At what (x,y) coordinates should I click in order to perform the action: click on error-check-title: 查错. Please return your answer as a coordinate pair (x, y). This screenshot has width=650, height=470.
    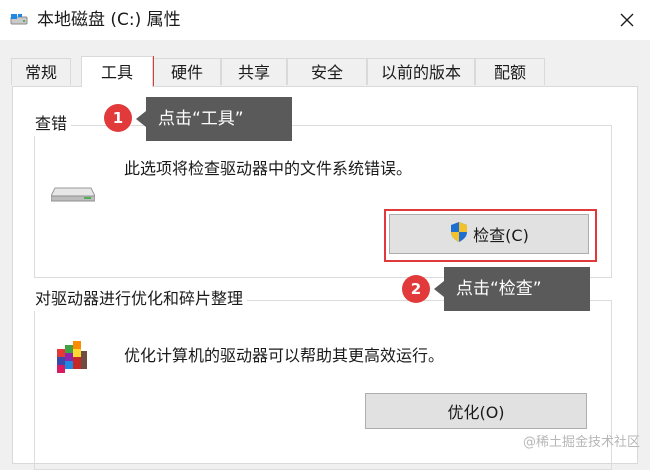
    Looking at the image, I should click on (51, 124).